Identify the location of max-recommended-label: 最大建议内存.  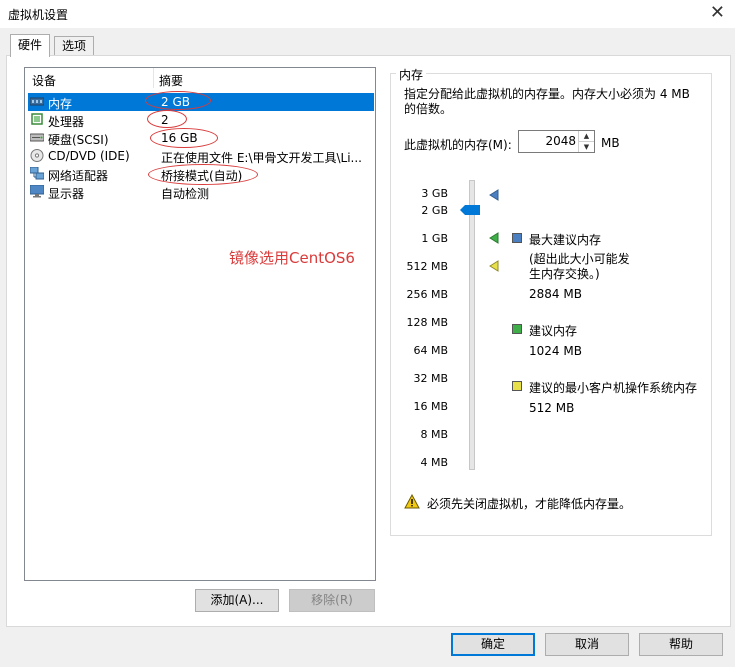
(565, 240).